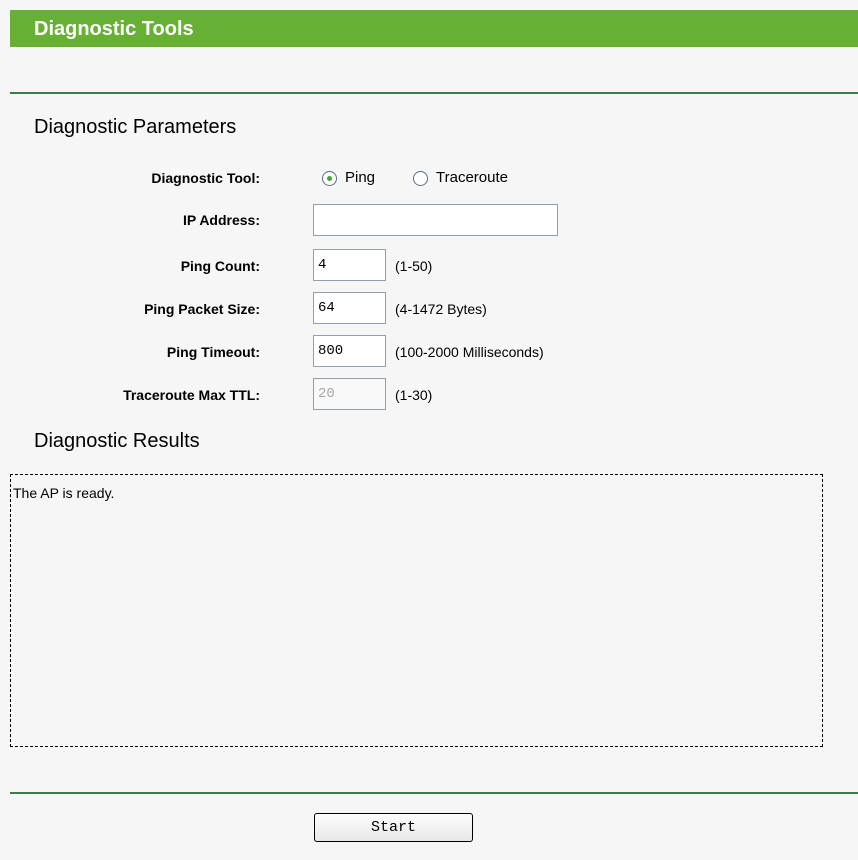 Image resolution: width=858 pixels, height=860 pixels. What do you see at coordinates (420, 178) in the screenshot?
I see `traceroute-radio` at bounding box center [420, 178].